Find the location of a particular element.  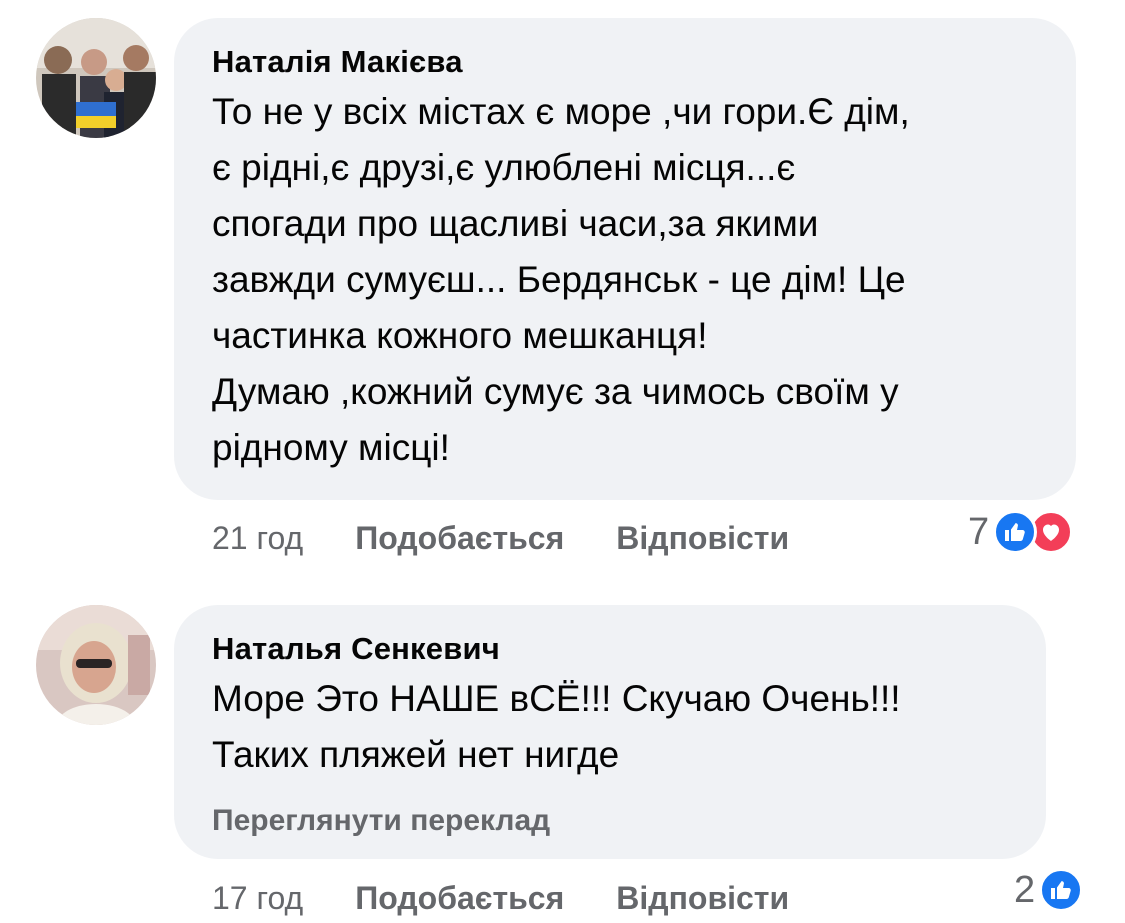

comment-author: Наталья Сенкевич is located at coordinates (610, 649).